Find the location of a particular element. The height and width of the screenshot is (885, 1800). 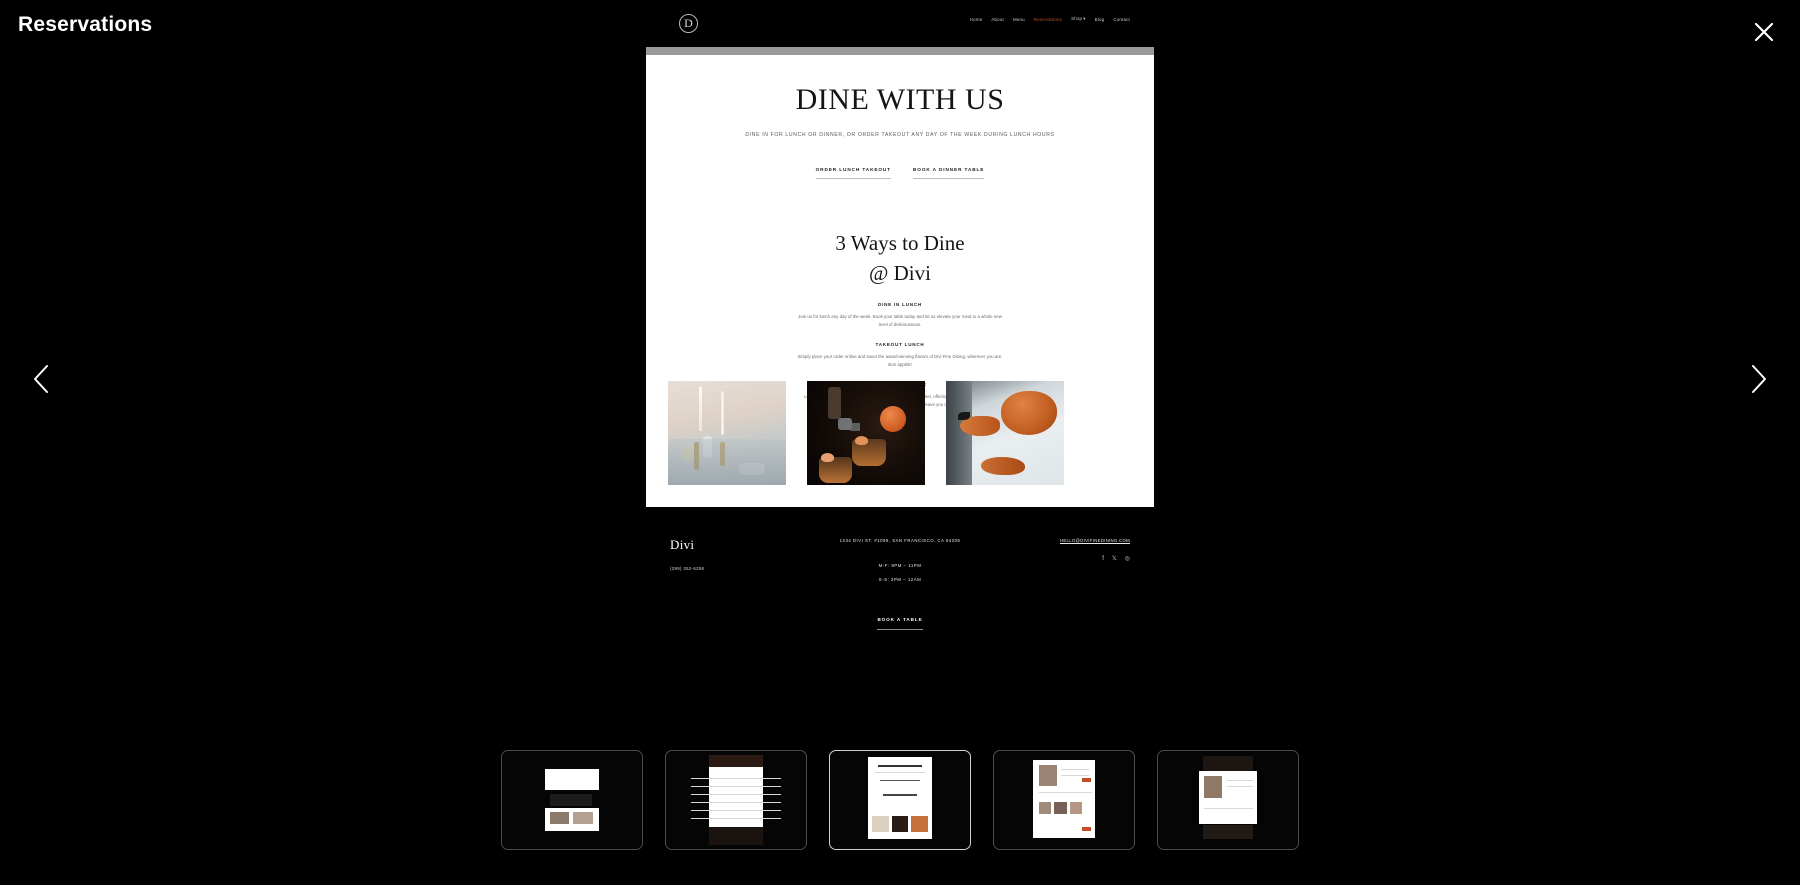

hero-heading: DINE WITH US is located at coordinates (900, 99).